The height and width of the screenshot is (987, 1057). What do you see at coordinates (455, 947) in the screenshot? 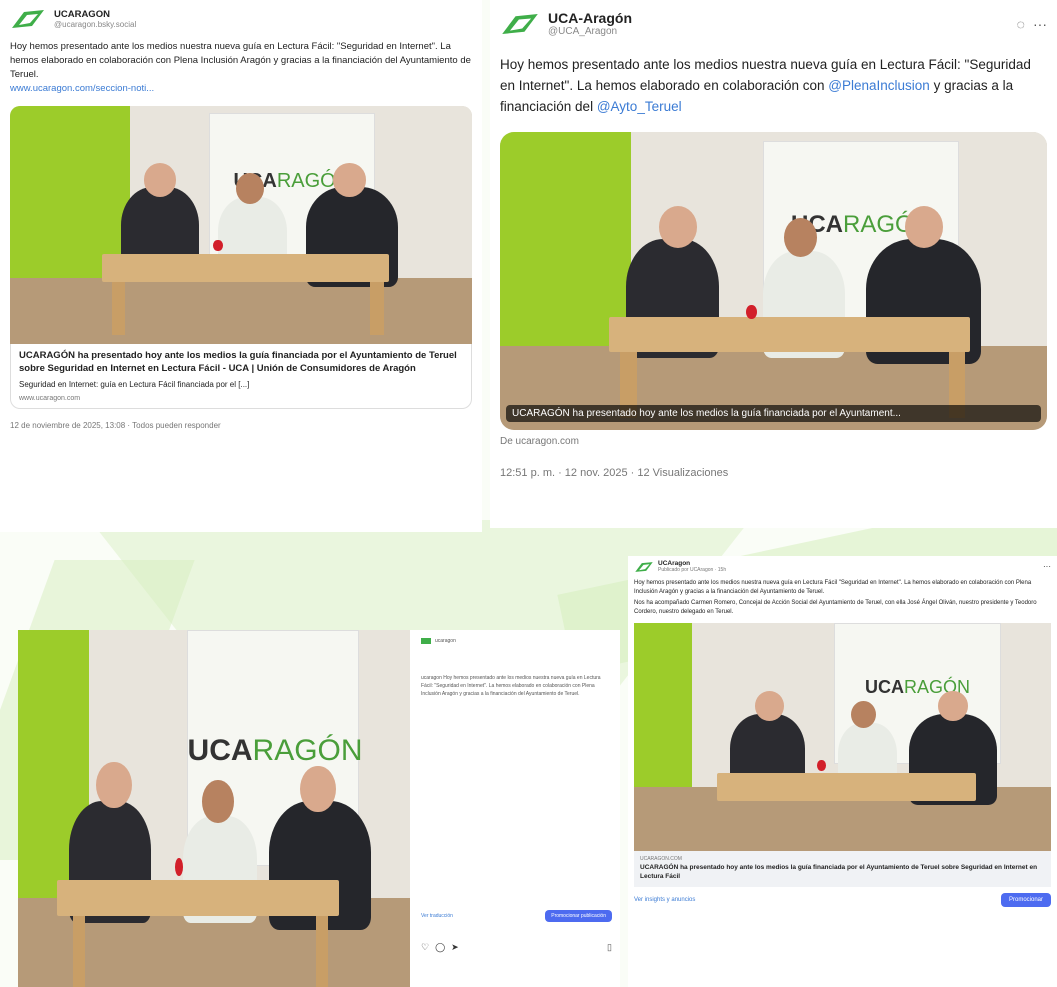
I see `share-icon: ➤` at bounding box center [455, 947].